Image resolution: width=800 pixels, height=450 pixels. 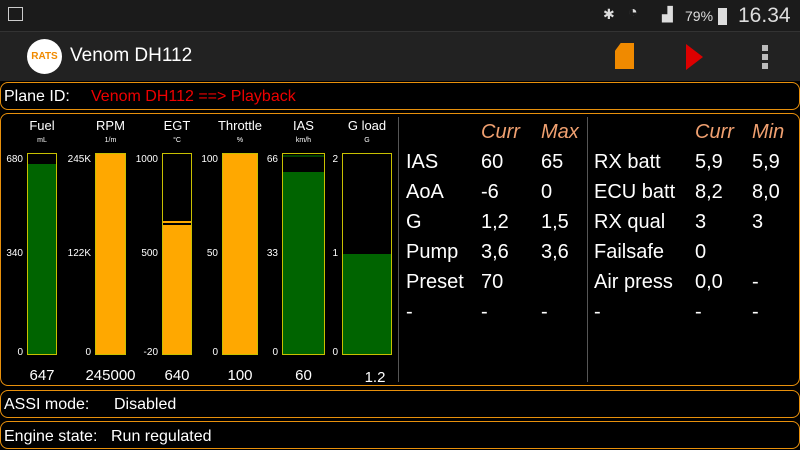 What do you see at coordinates (42, 375) in the screenshot?
I see `gauge-value: 647` at bounding box center [42, 375].